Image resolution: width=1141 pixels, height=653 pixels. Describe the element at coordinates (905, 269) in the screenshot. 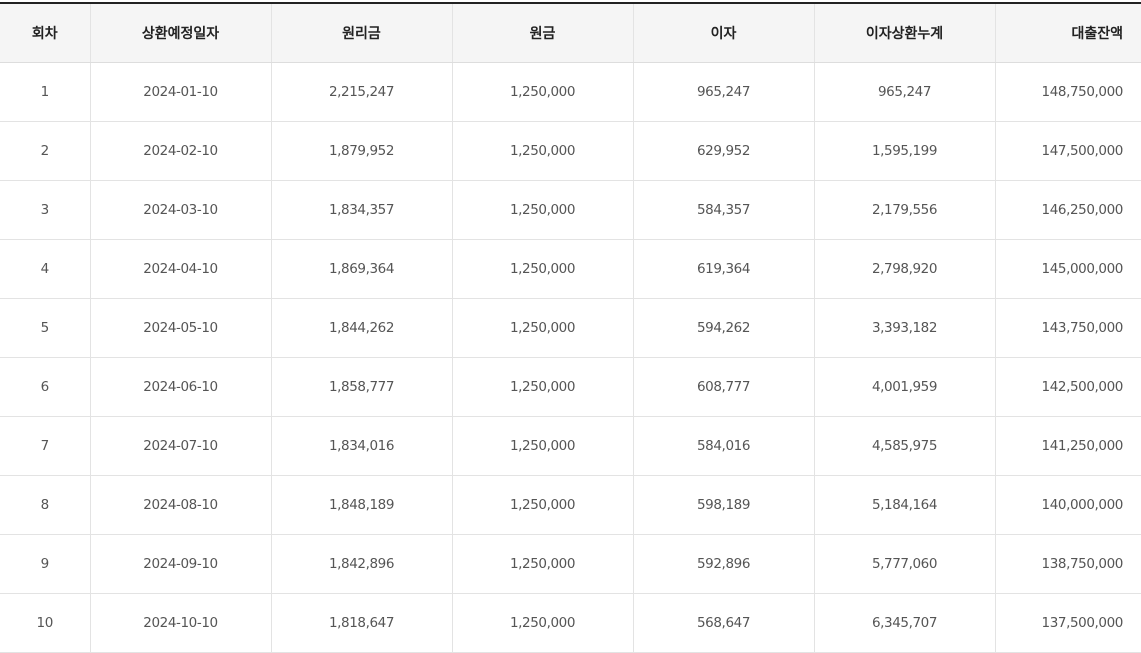

I see `cell-cumulative-interest: 2,798,920` at that location.